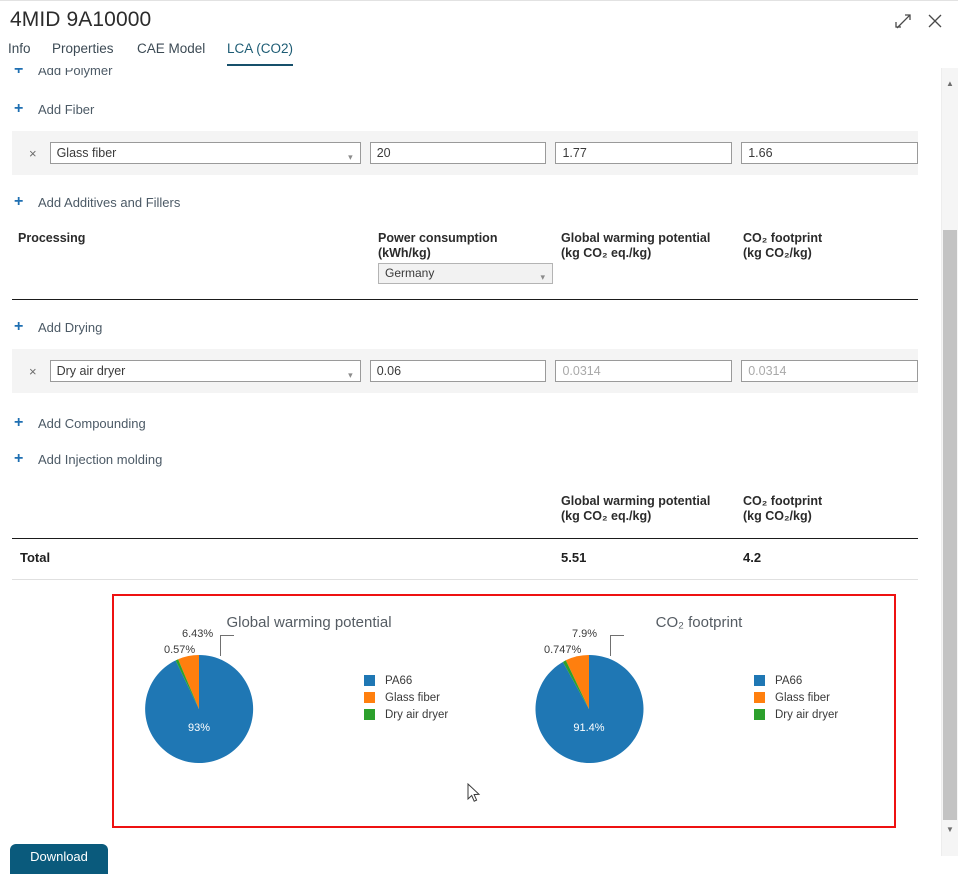 The image size is (958, 874). Describe the element at coordinates (199, 728) in the screenshot. I see `pie-gwp-inside-label: 93%` at that location.